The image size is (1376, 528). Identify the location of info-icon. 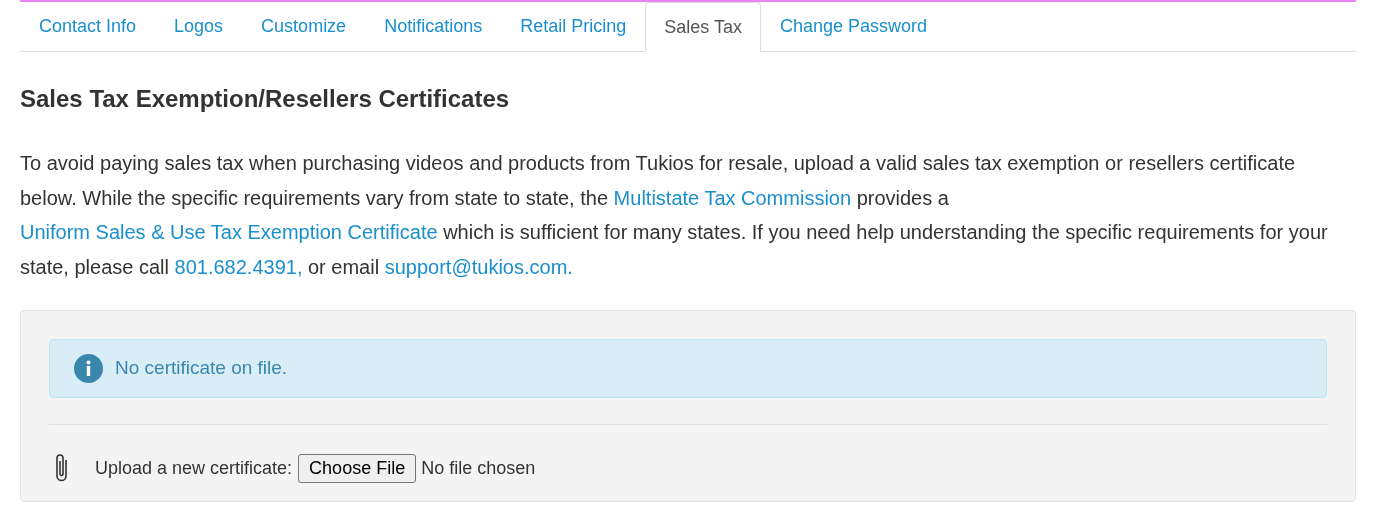
(88, 368).